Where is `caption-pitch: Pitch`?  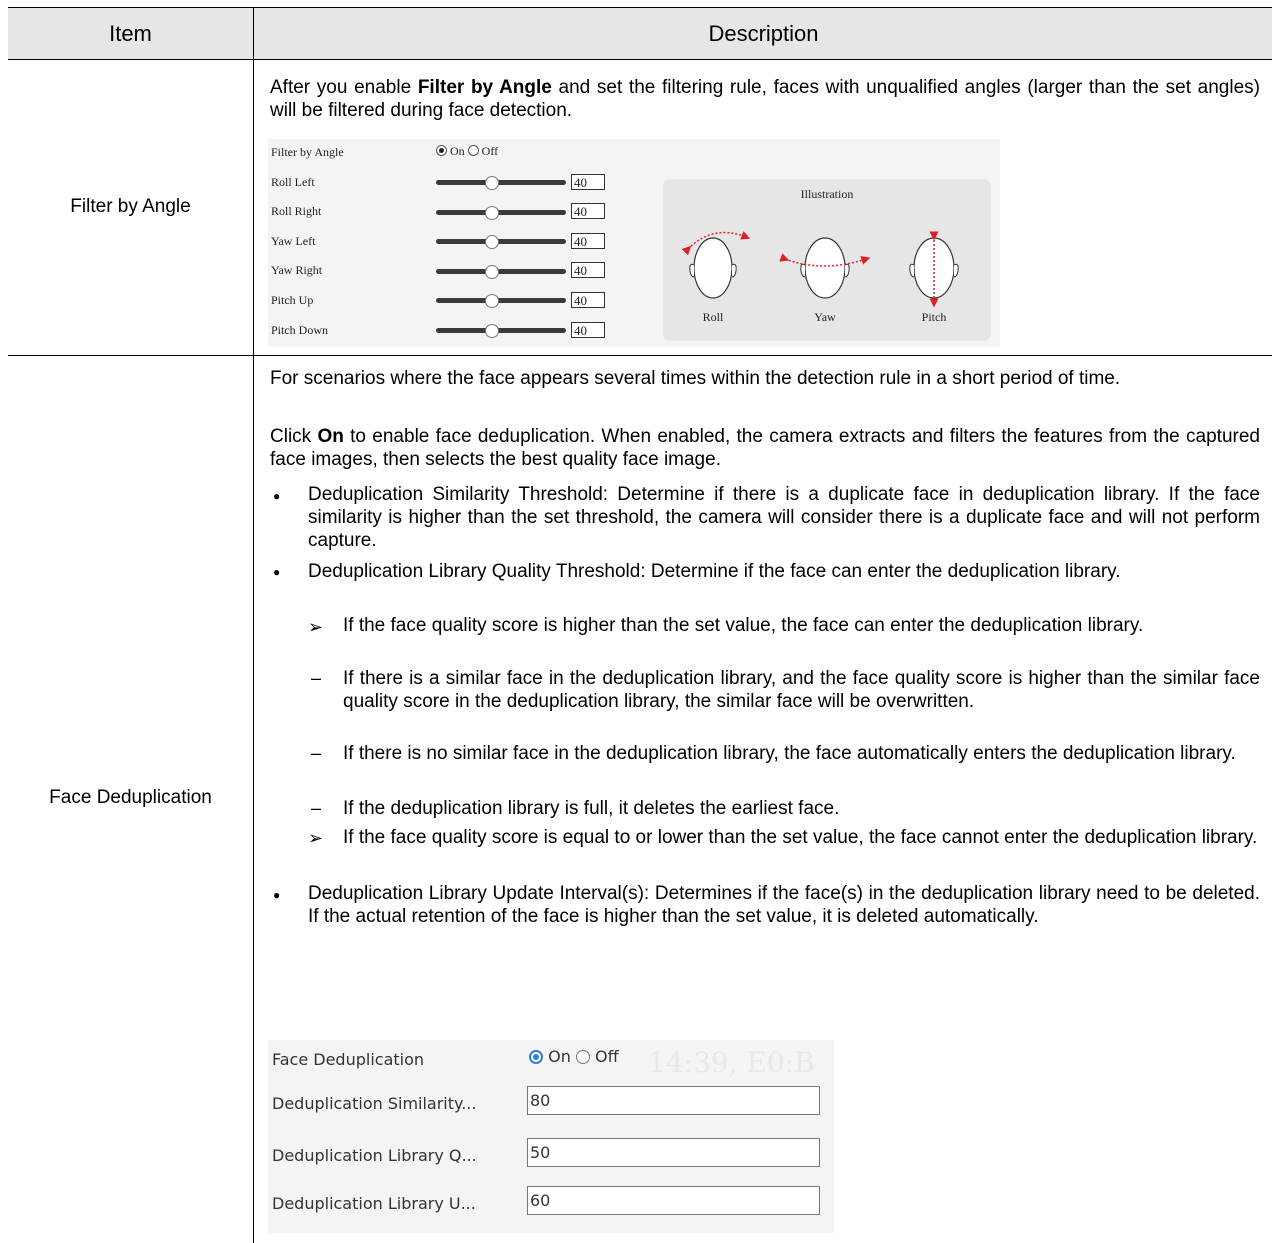
caption-pitch: Pitch is located at coordinates (934, 317).